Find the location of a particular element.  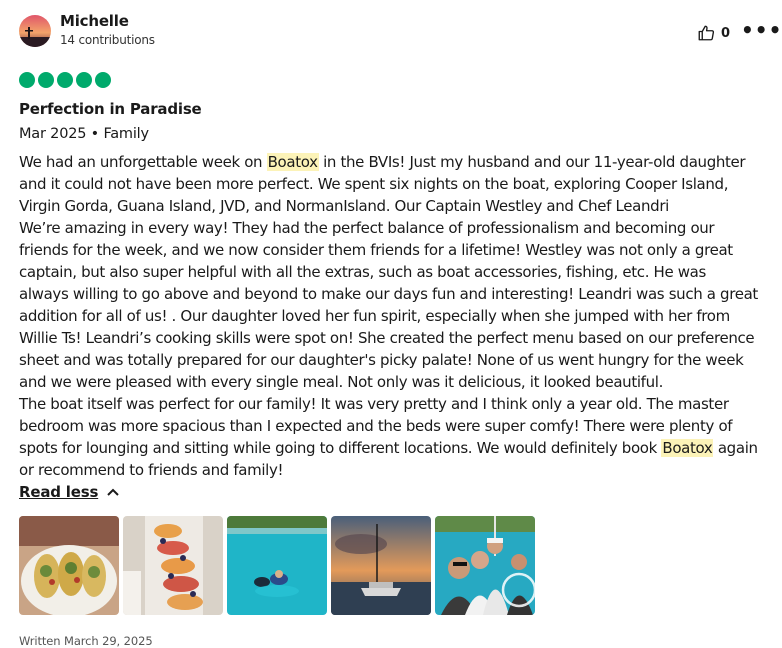

snorkeling-photo is located at coordinates (277, 565).